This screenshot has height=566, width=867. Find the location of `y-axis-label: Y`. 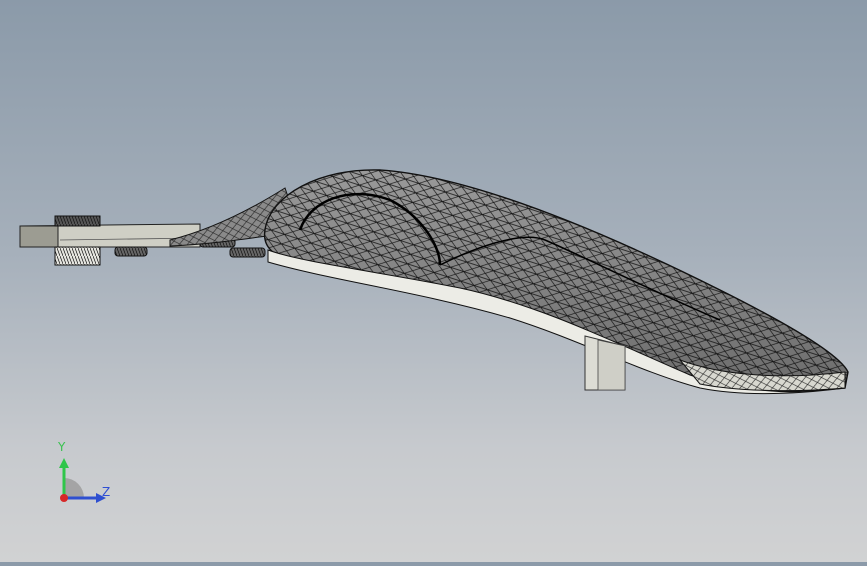

y-axis-label: Y is located at coordinates (62, 447).